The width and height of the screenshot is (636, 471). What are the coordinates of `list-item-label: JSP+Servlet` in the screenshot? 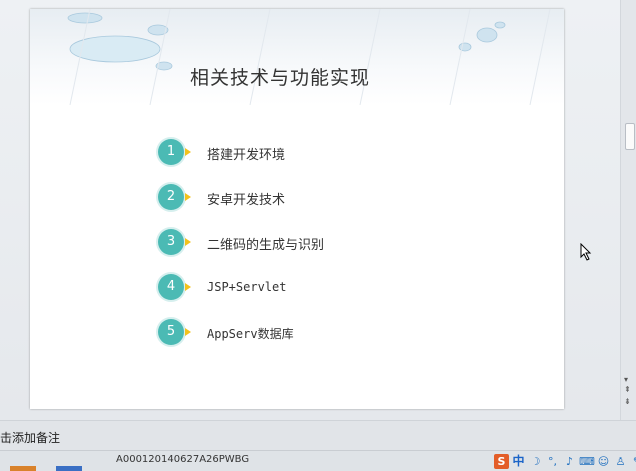 It's located at (247, 287).